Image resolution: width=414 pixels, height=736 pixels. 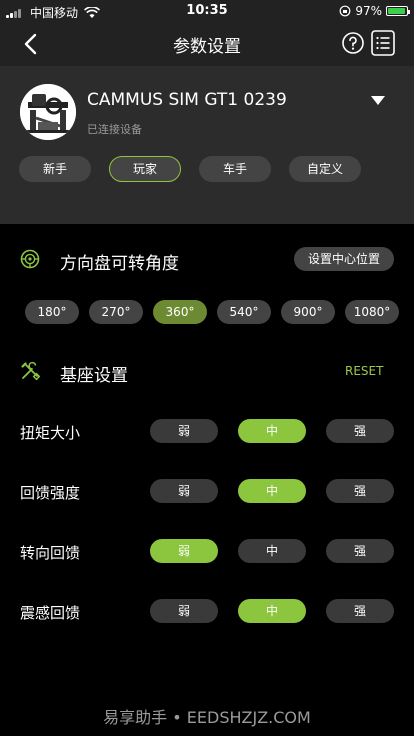 What do you see at coordinates (145, 169) in the screenshot?
I see `mode-button-player: 玩家` at bounding box center [145, 169].